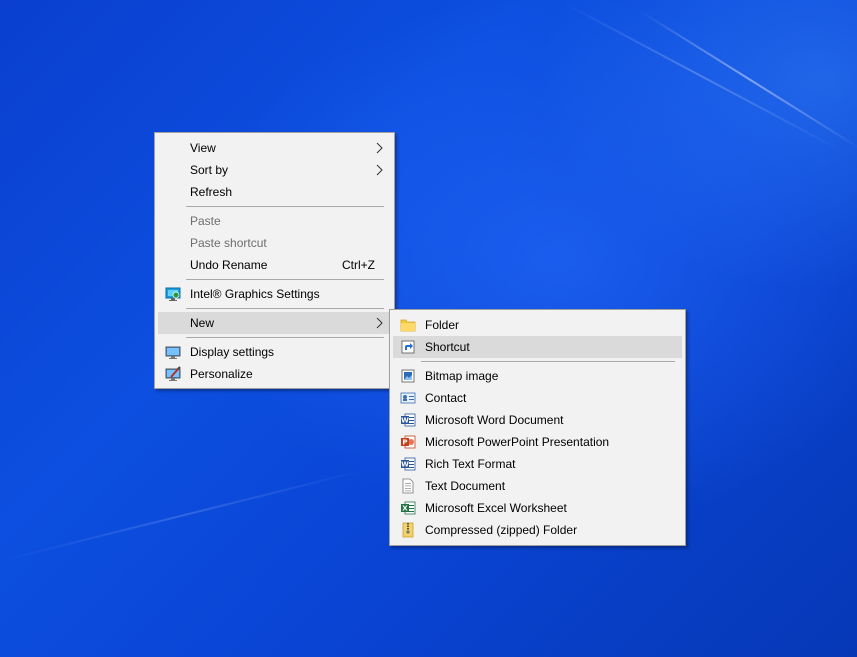 The width and height of the screenshot is (857, 657). I want to click on submenu-item-label: Compressed (zipped) Folder, so click(501, 530).